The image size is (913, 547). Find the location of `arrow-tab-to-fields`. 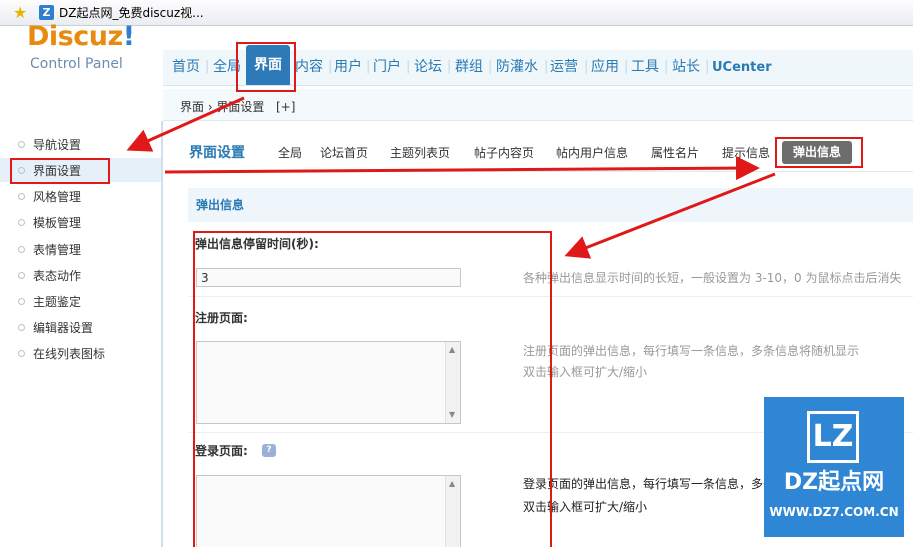

arrow-tab-to-fields is located at coordinates (670, 215).